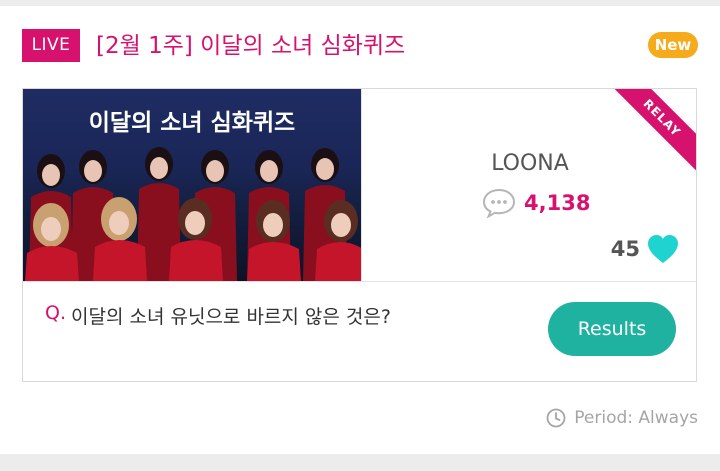  I want to click on comment-count-row: 4,138, so click(536, 203).